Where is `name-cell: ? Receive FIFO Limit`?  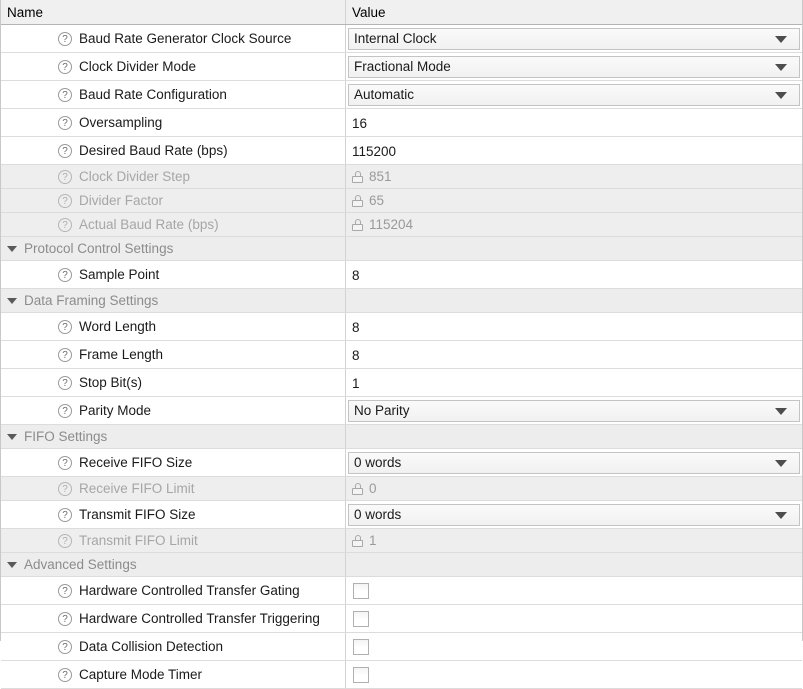 name-cell: ? Receive FIFO Limit is located at coordinates (173, 488).